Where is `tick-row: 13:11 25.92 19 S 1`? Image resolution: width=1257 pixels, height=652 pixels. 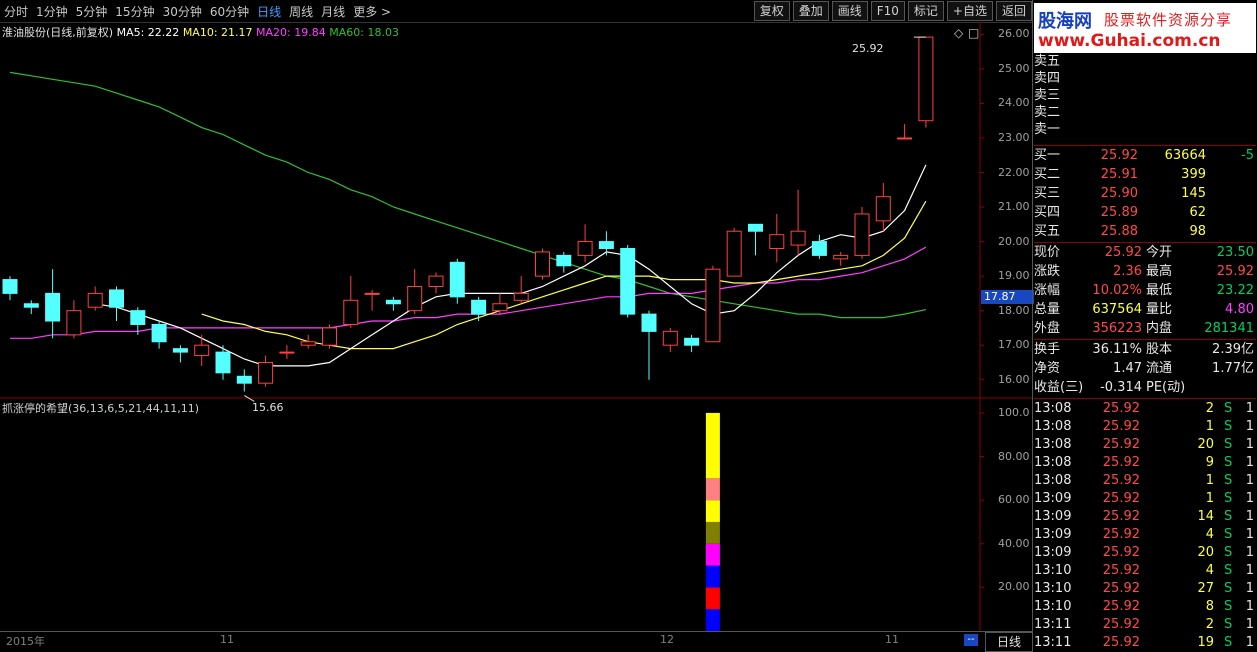
tick-row: 13:11 25.92 19 S 1 is located at coordinates (1145, 643).